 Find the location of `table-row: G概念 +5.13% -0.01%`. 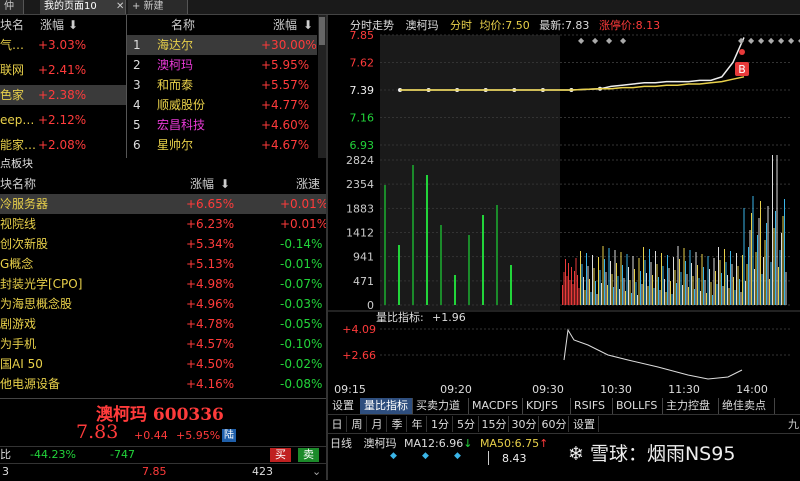

table-row: G概念 +5.13% -0.01% is located at coordinates (163, 264).